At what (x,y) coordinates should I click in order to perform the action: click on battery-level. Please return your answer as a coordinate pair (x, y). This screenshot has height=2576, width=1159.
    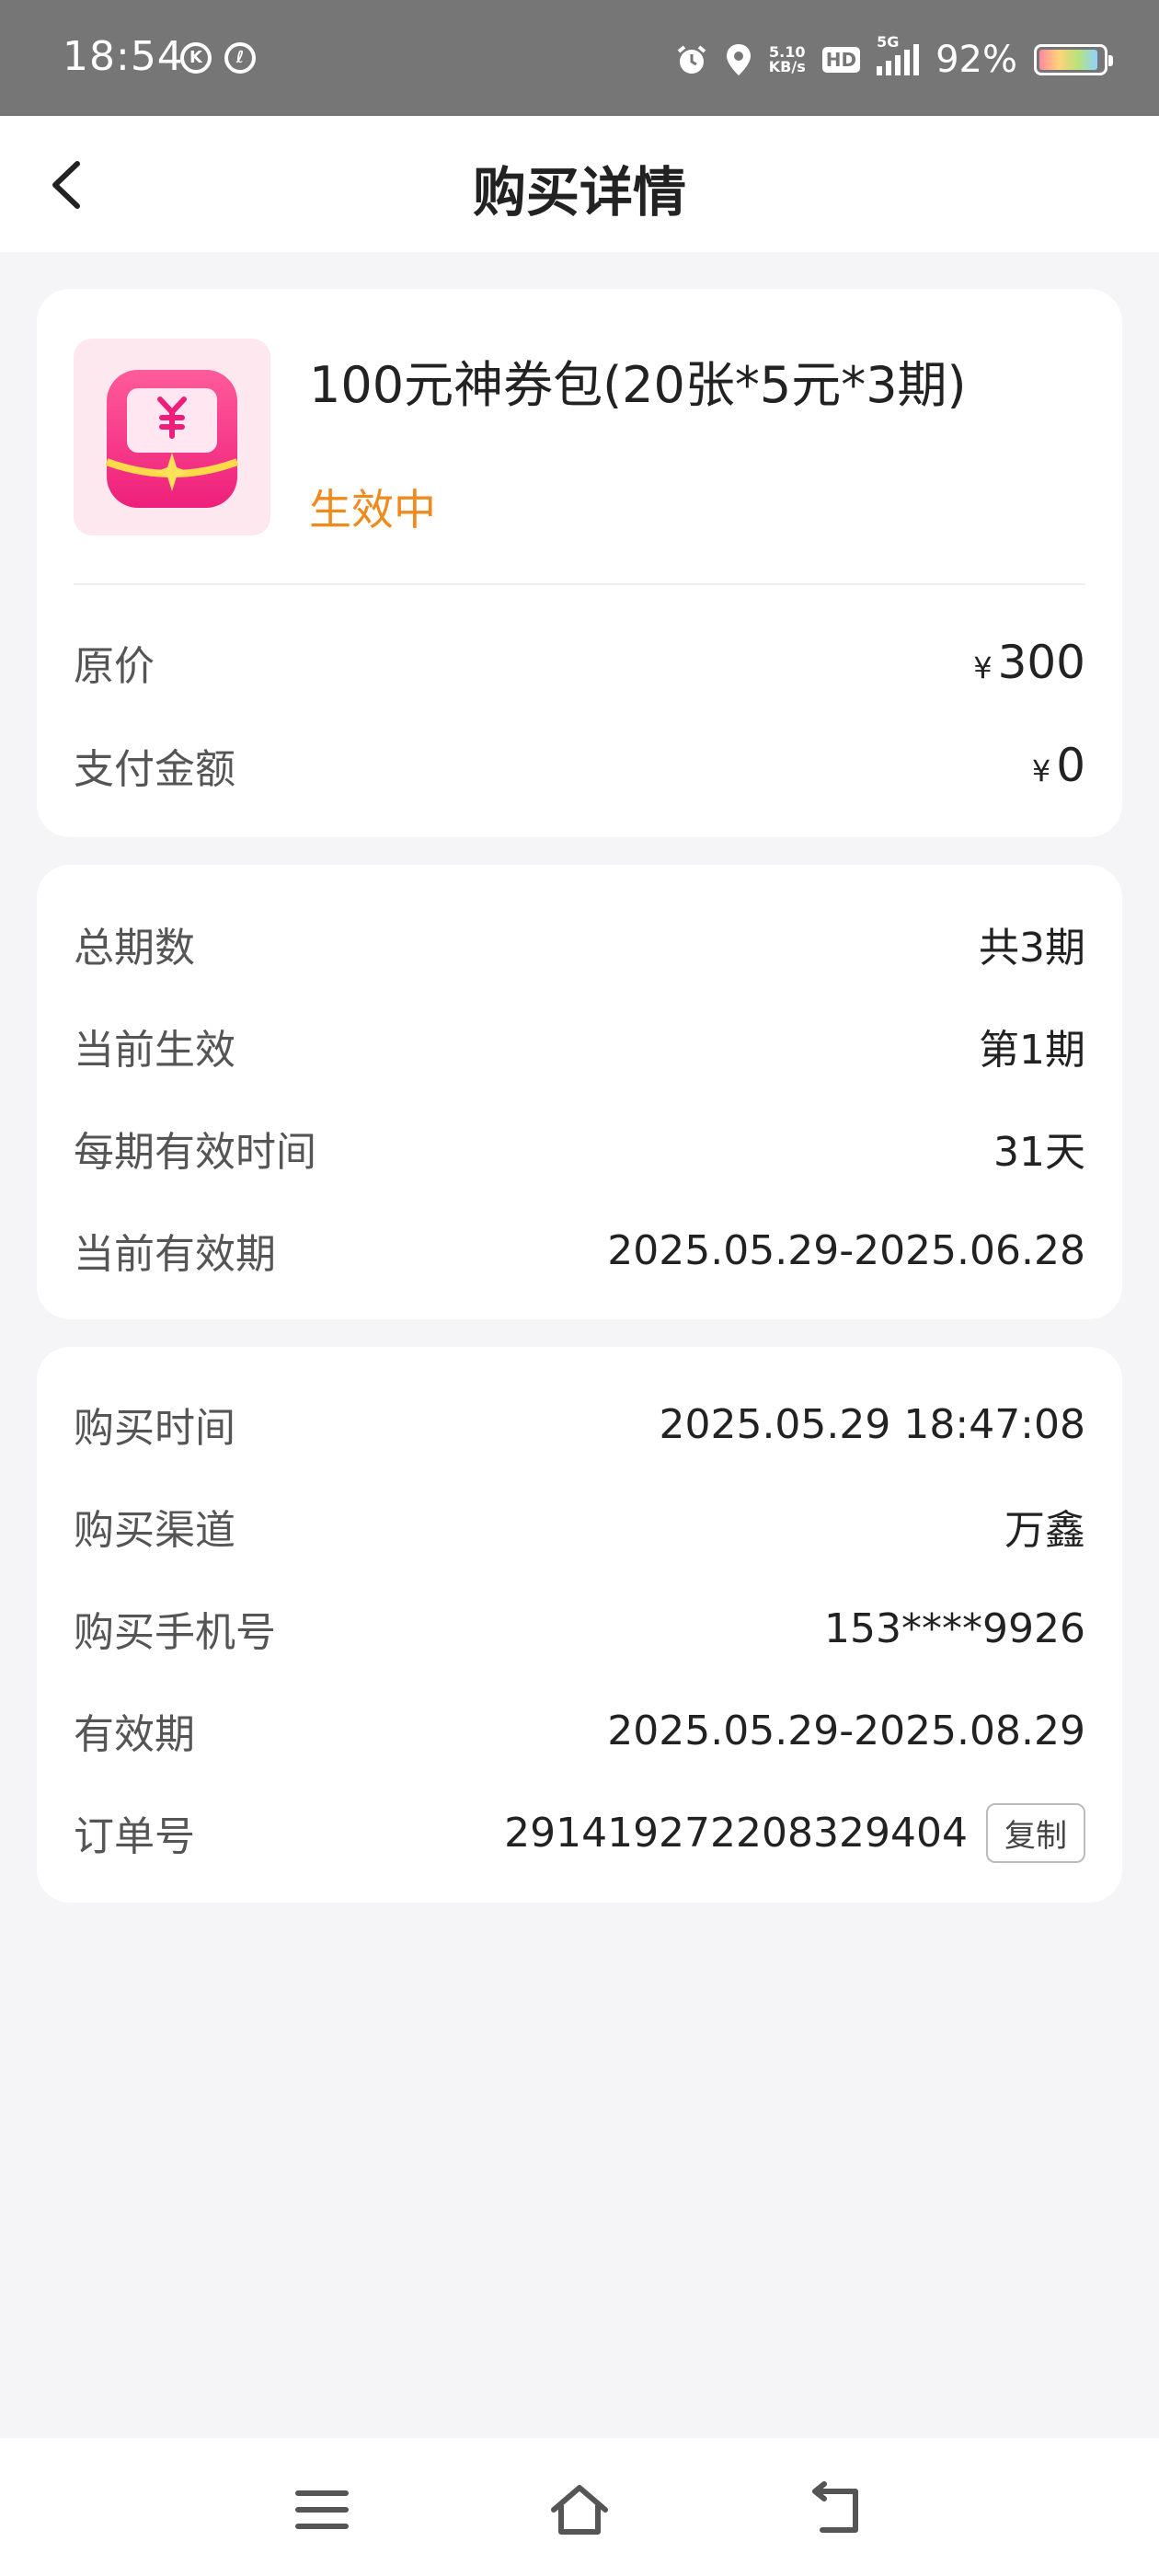
    Looking at the image, I should click on (1068, 60).